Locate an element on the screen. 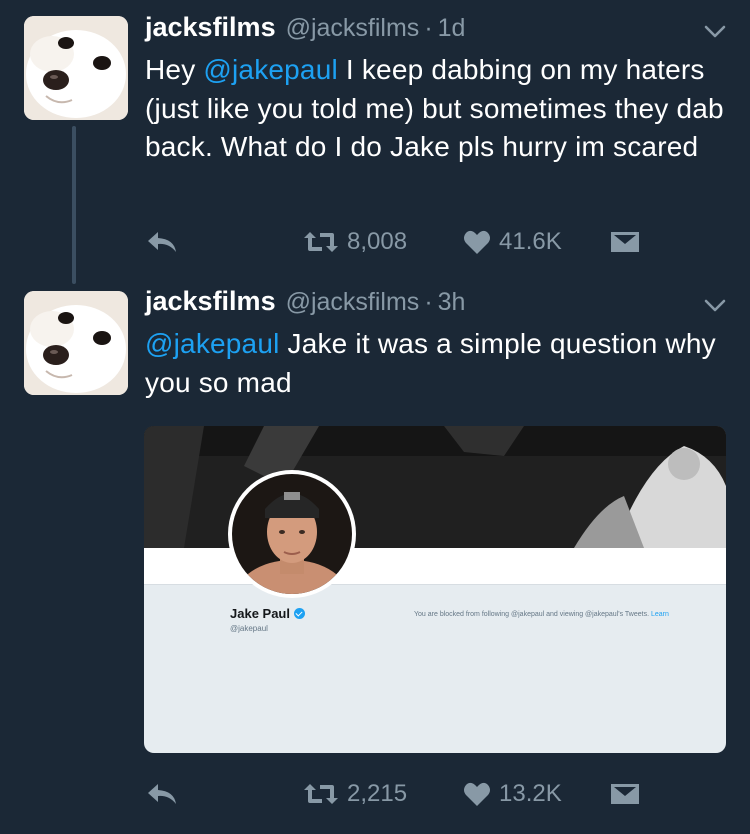 This screenshot has width=750, height=834. tweet-actions: 2,215 13.2K is located at coordinates (405, 794).